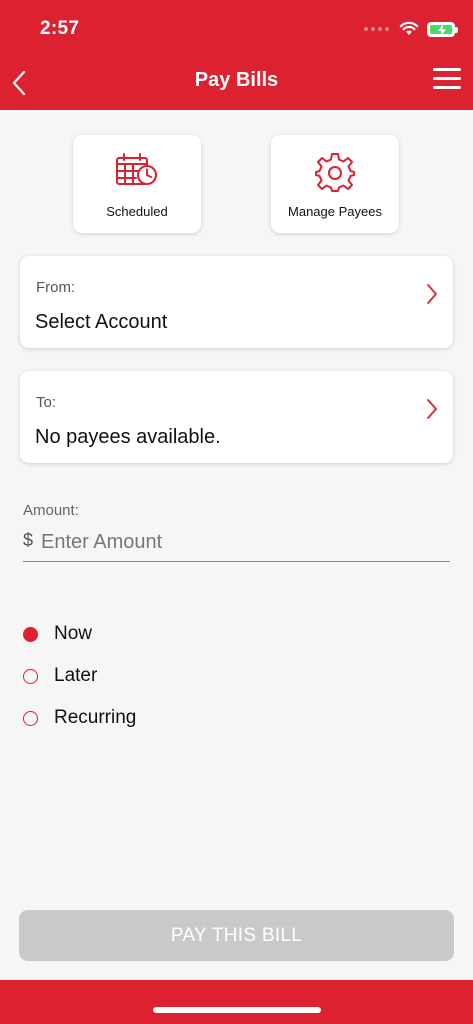  I want to click on scheduled-button: Scheduled, so click(137, 184).